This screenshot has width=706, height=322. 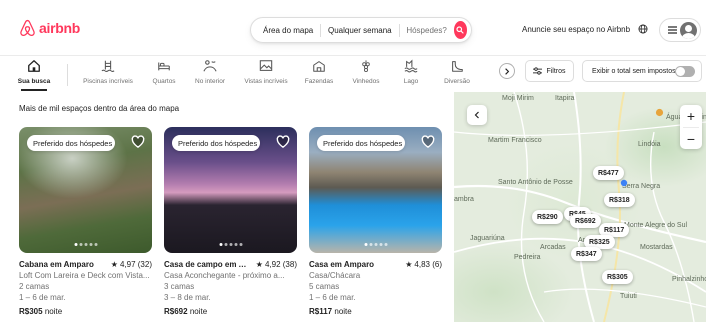 I want to click on listing-title: Casa de campo em Amparo, so click(x=208, y=264).